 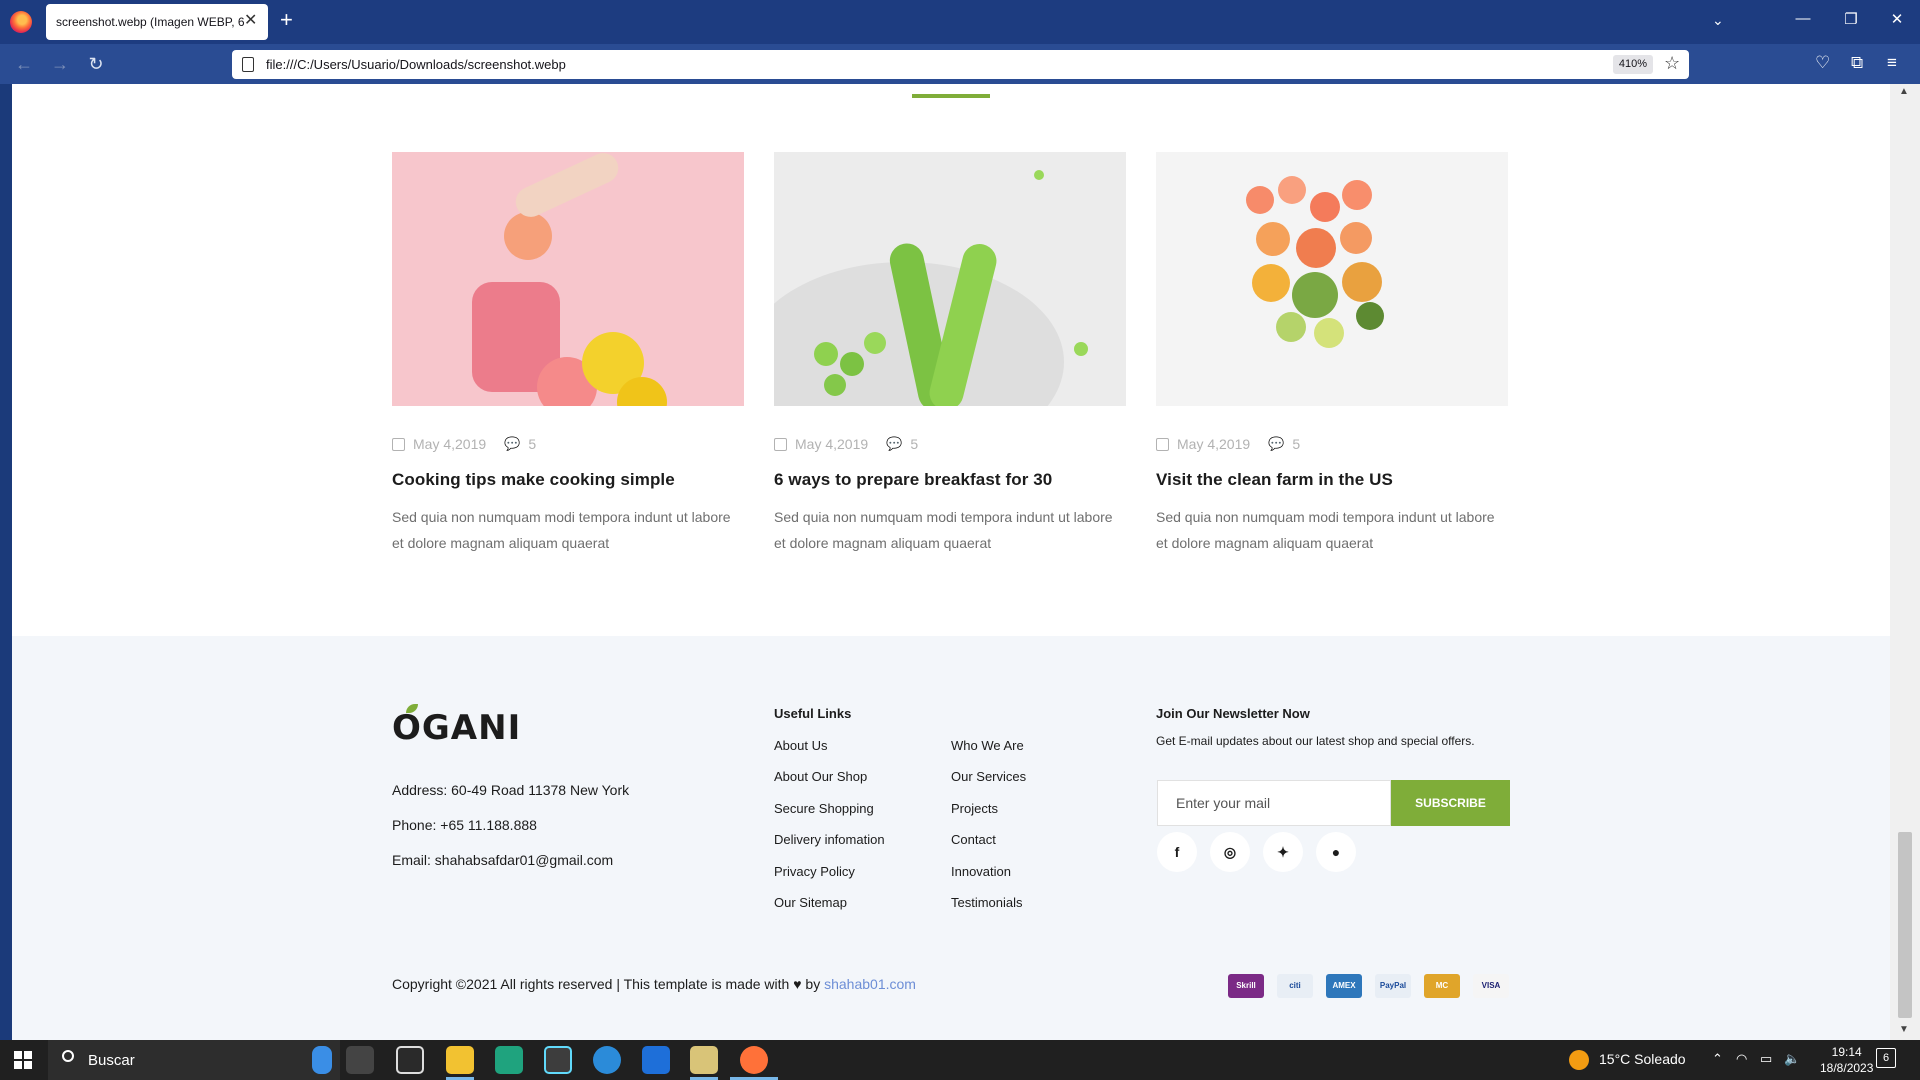 What do you see at coordinates (1642, 1059) in the screenshot?
I see `weather-text: 15°C Soleado` at bounding box center [1642, 1059].